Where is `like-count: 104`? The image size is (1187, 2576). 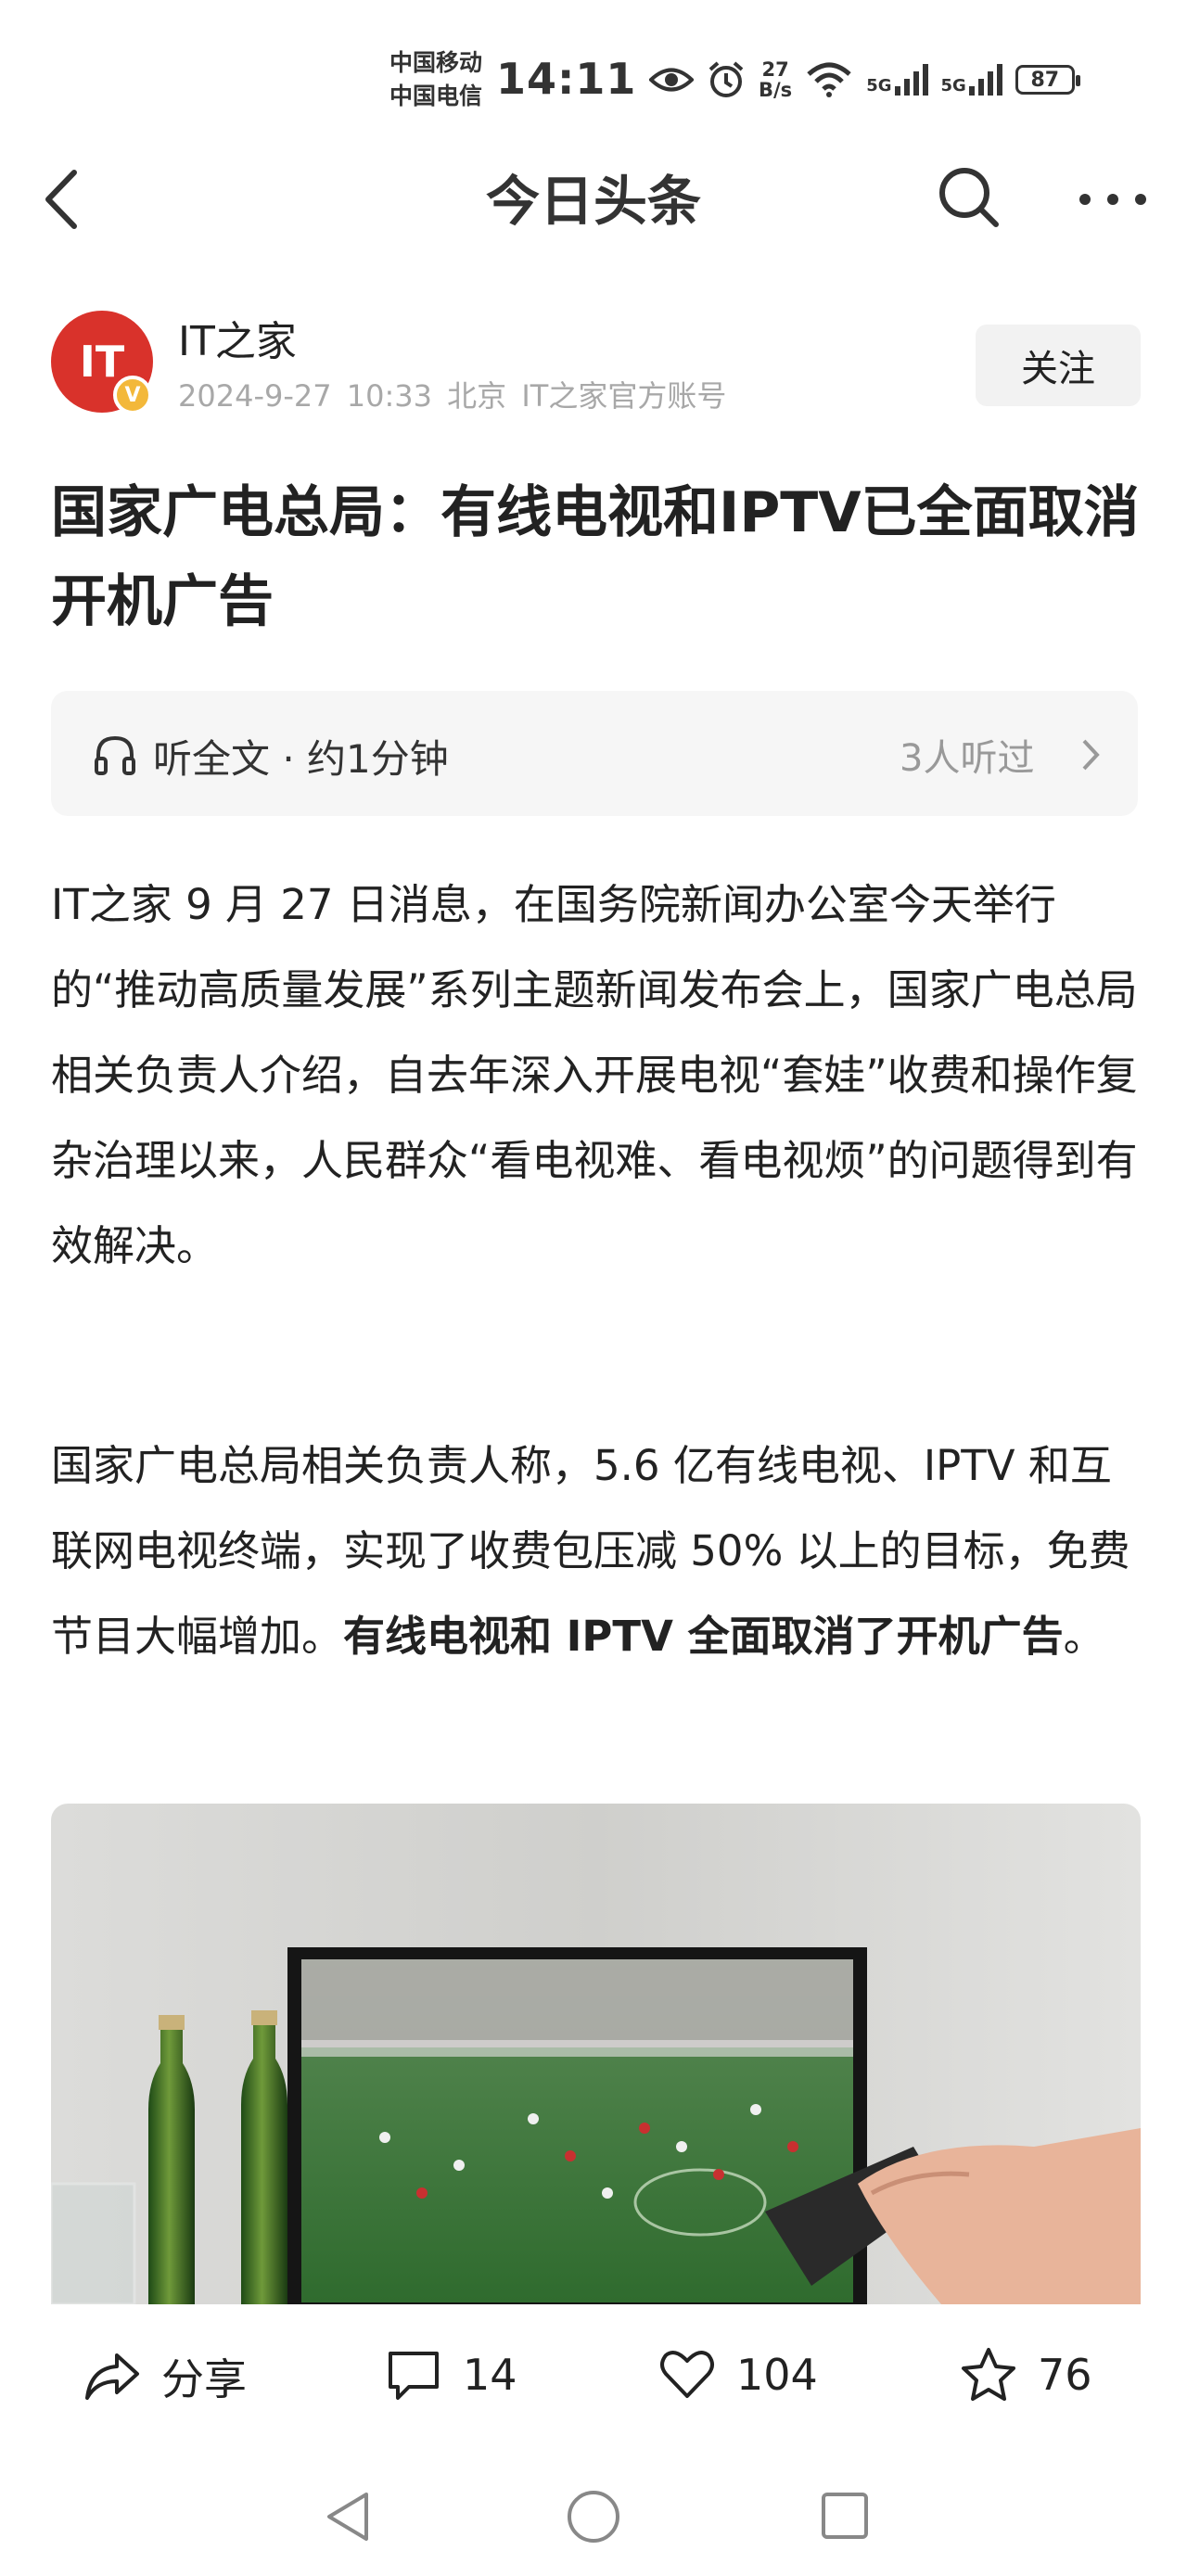 like-count: 104 is located at coordinates (777, 2375).